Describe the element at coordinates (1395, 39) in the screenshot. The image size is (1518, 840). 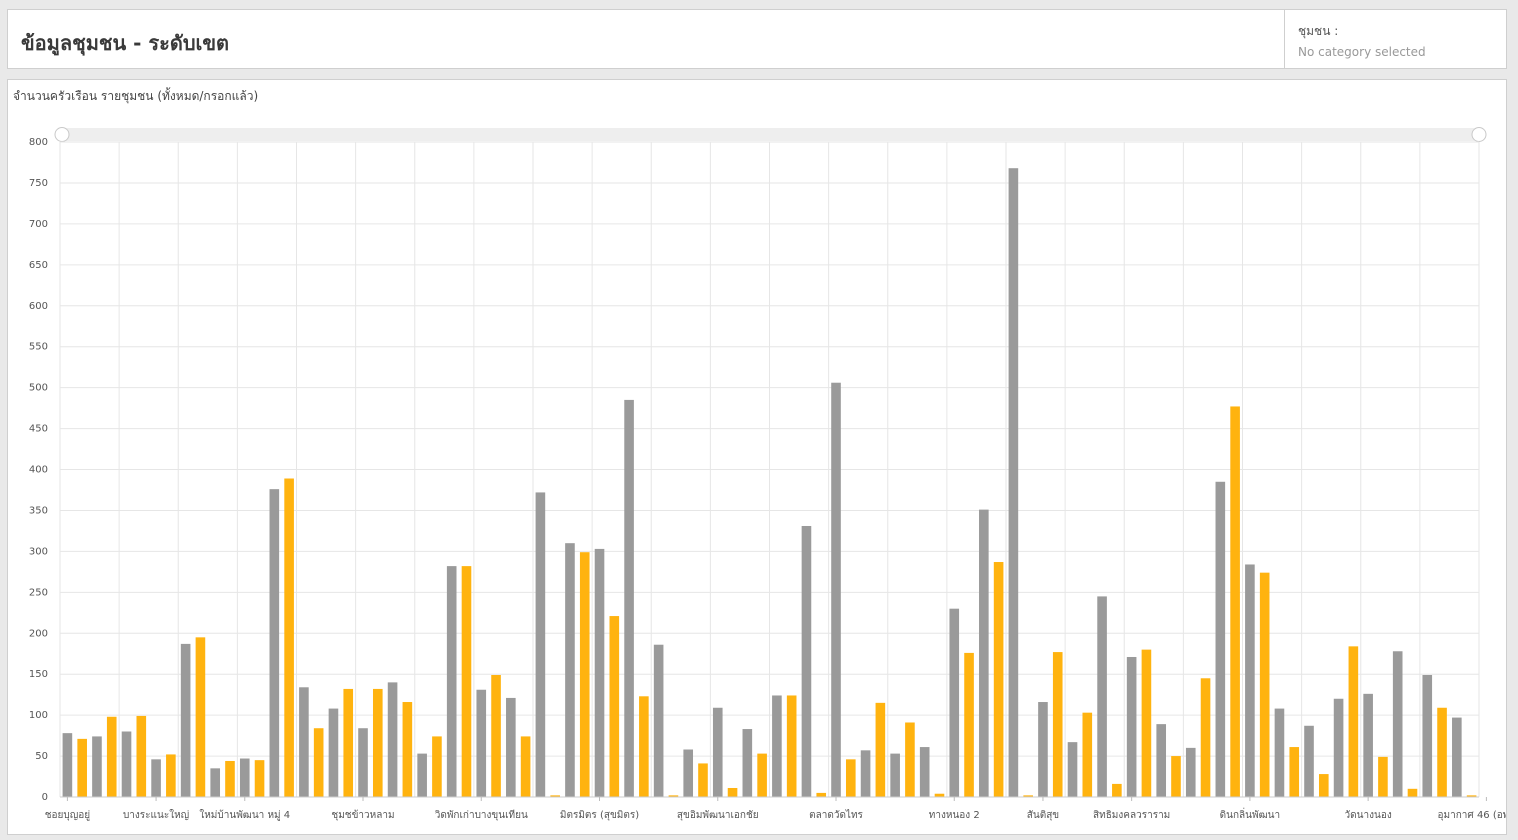
I see `community-filter: ชุมชน : No category selected` at that location.